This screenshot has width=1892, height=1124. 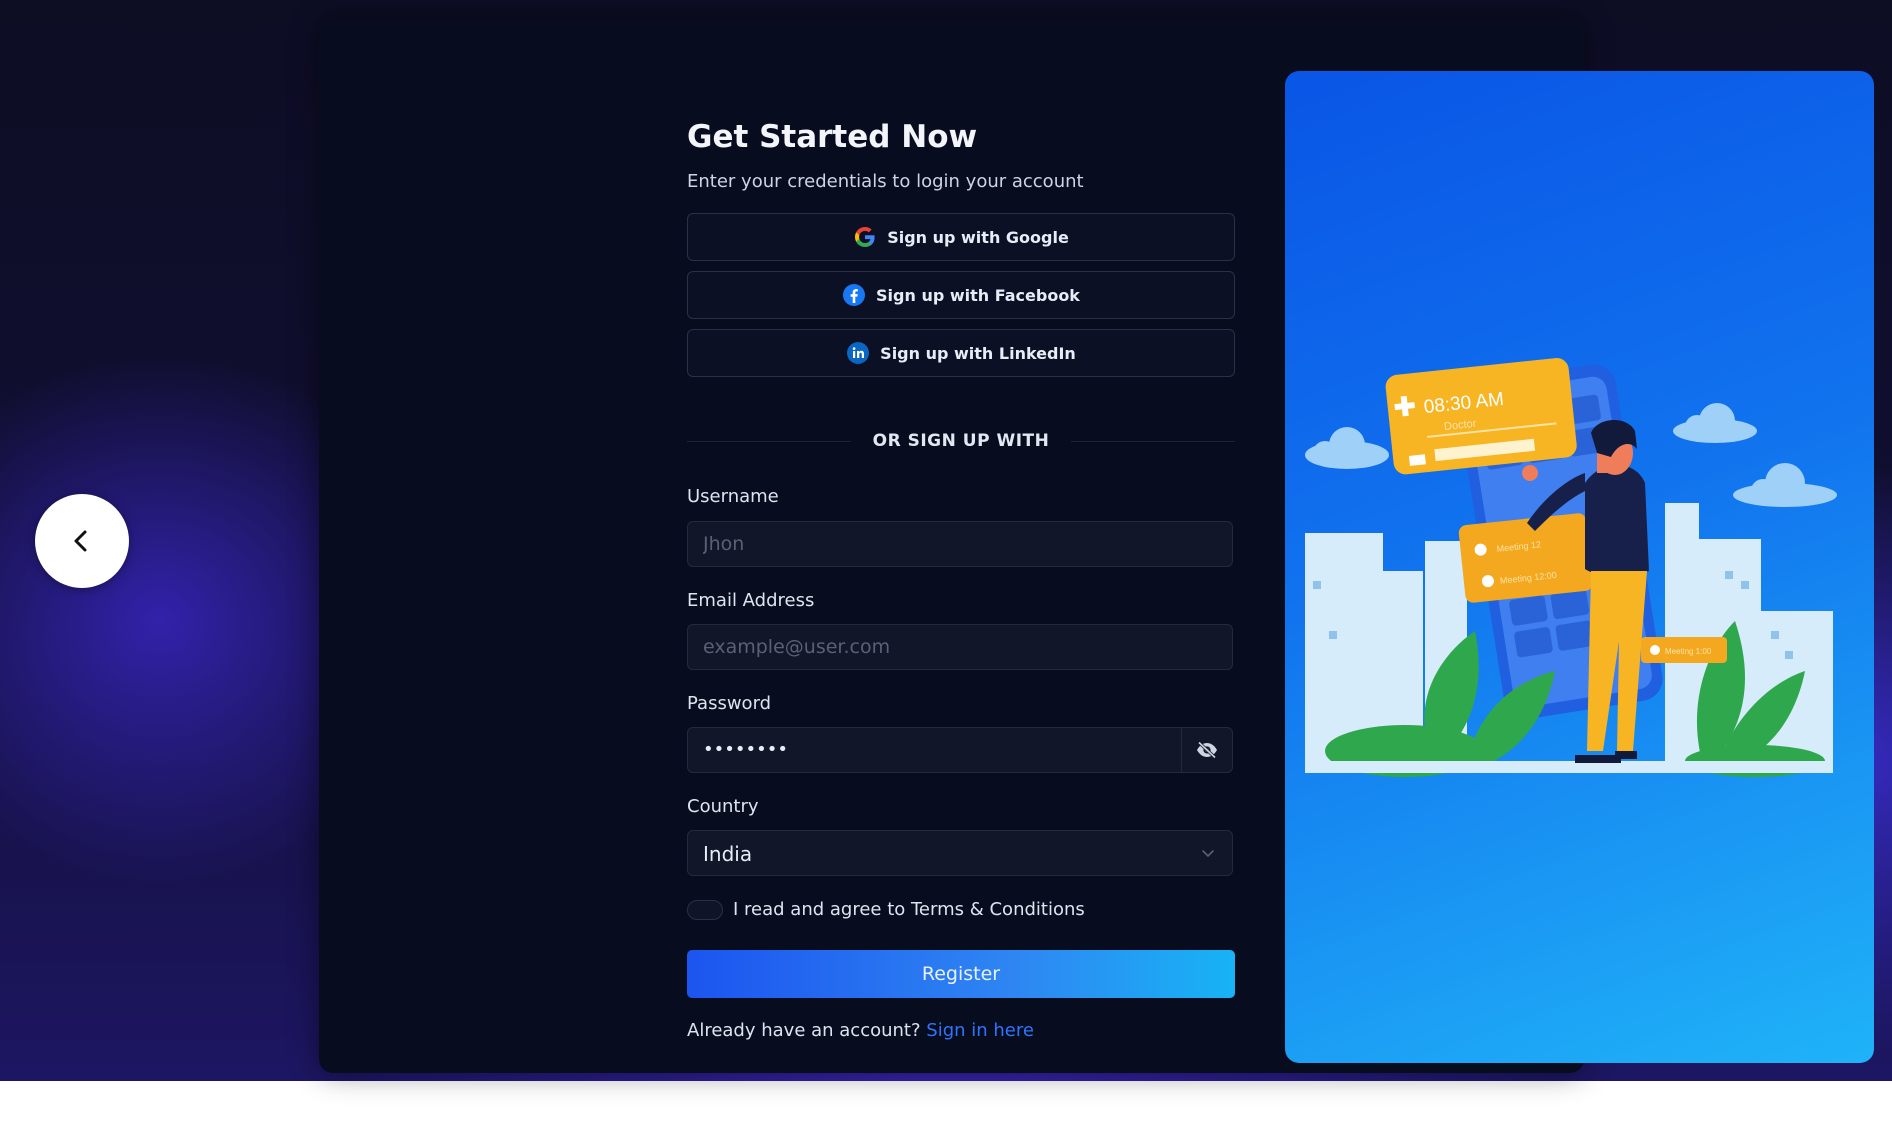 What do you see at coordinates (1208, 854) in the screenshot?
I see `chevron-down-icon` at bounding box center [1208, 854].